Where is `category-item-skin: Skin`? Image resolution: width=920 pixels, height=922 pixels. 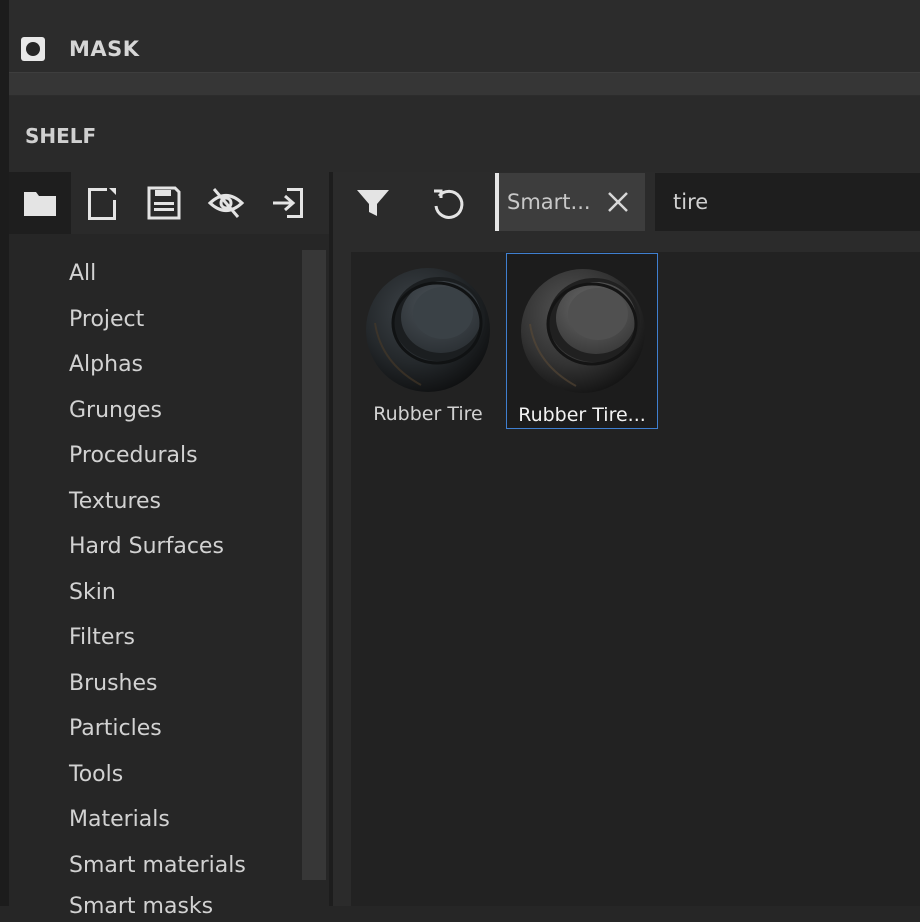 category-item-skin: Skin is located at coordinates (92, 593).